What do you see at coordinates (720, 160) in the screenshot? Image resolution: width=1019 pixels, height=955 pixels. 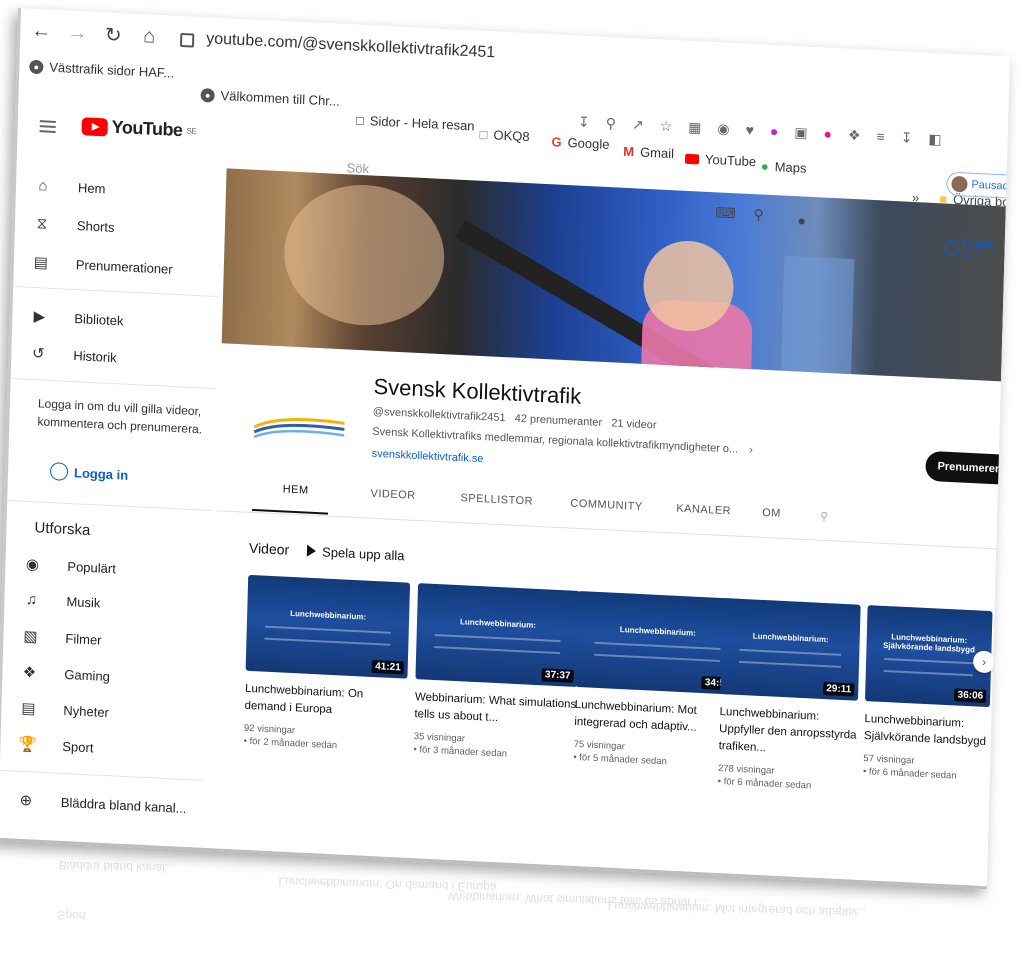 I see `bookmark-youtube: YouTube` at bounding box center [720, 160].